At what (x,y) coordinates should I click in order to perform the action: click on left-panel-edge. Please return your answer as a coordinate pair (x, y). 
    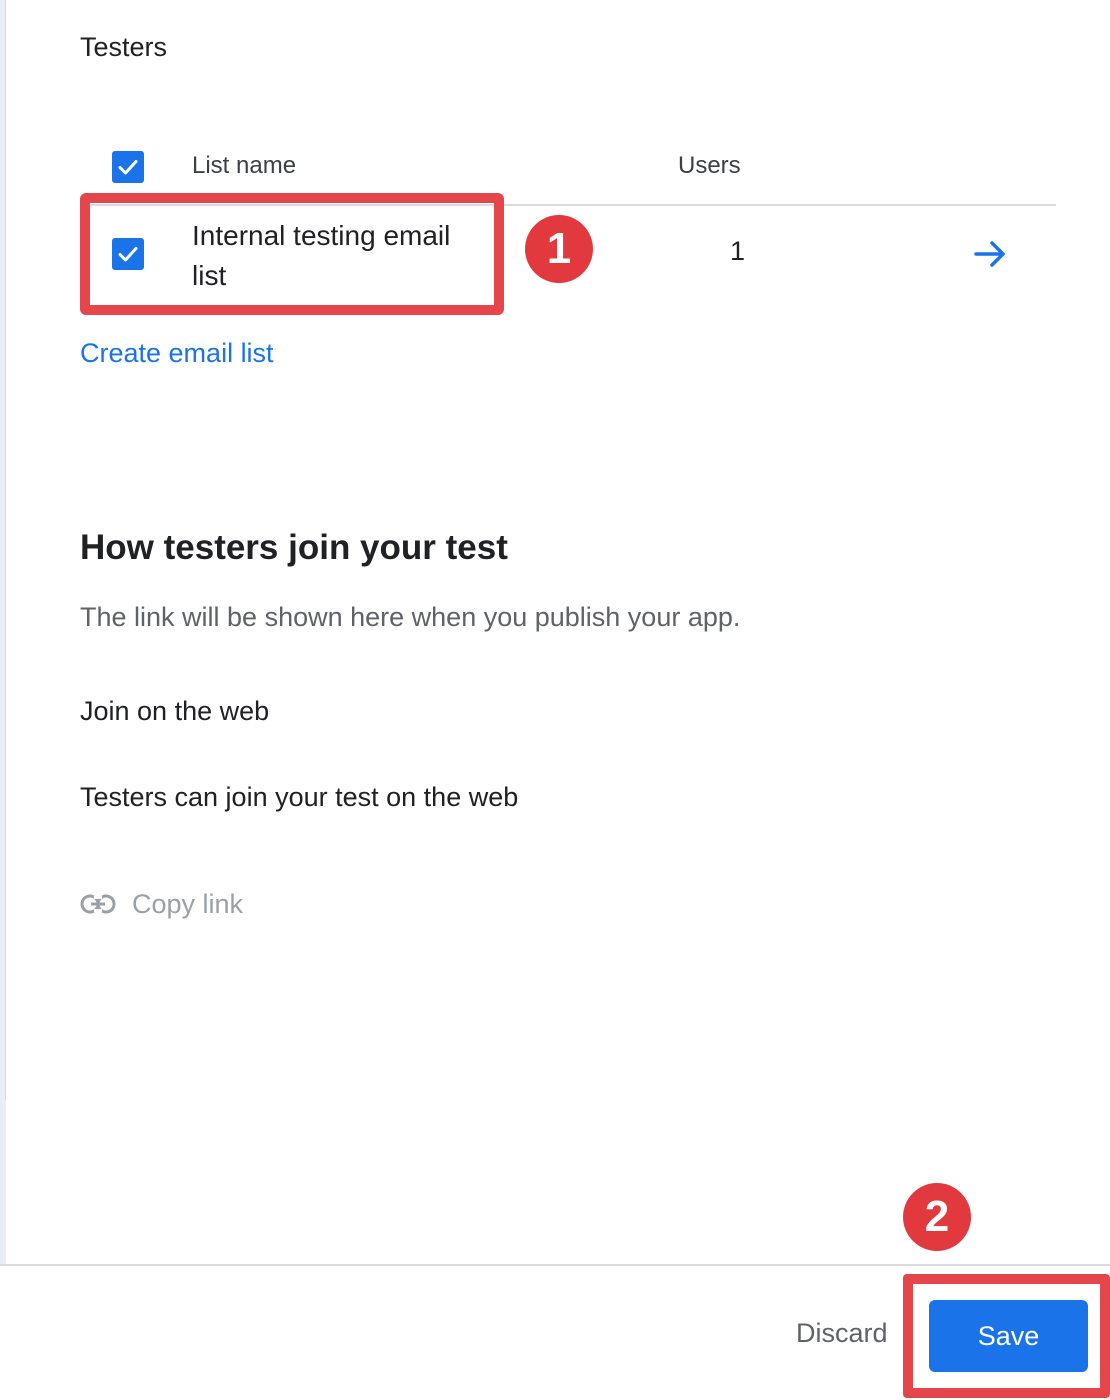
    Looking at the image, I should click on (3, 699).